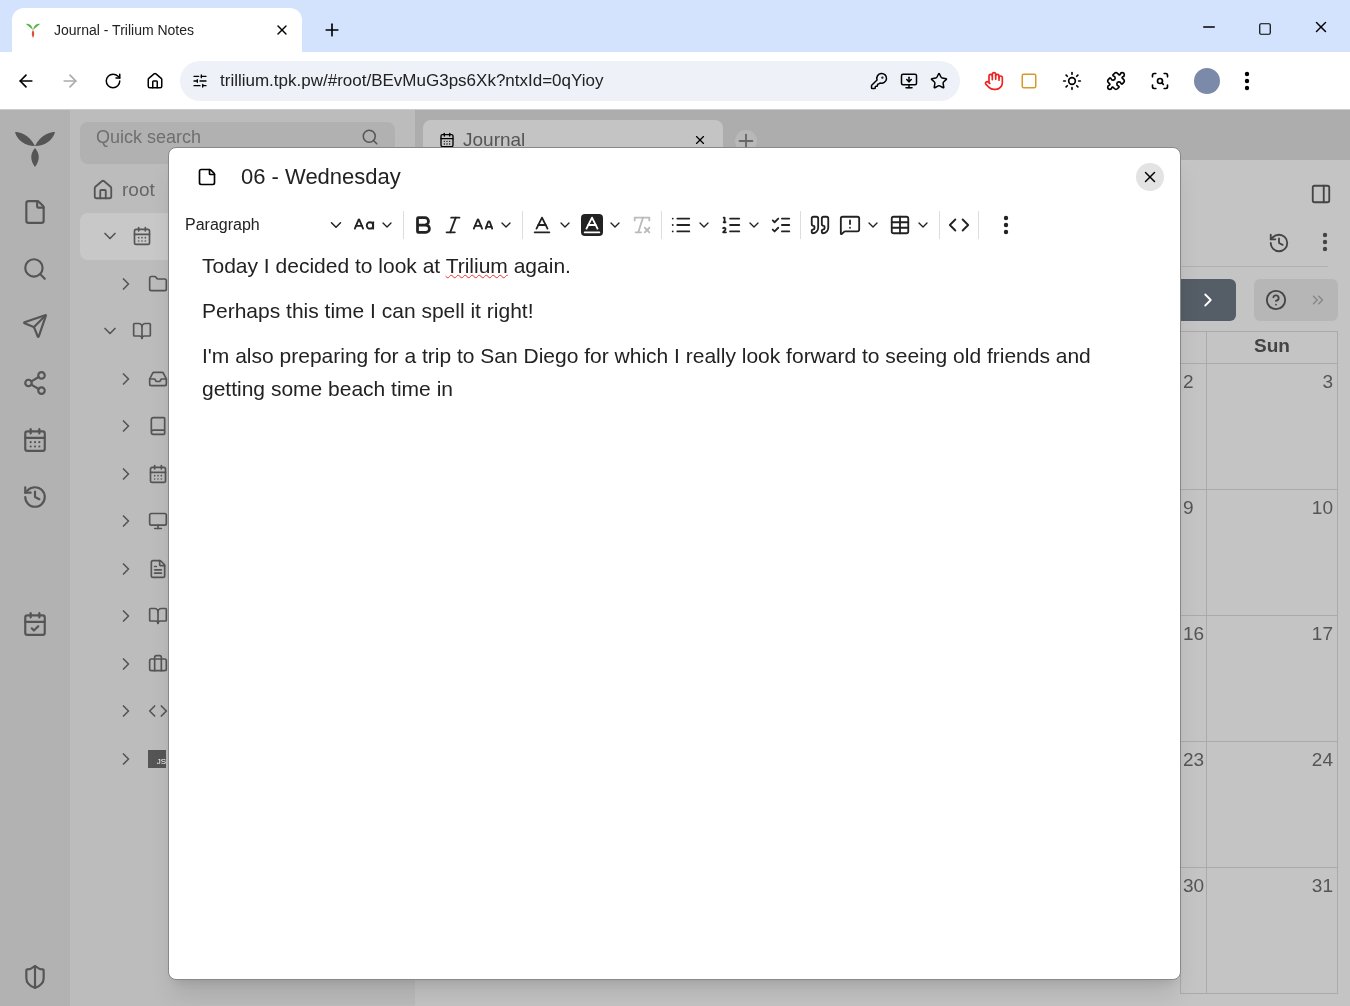 The width and height of the screenshot is (1350, 1006). I want to click on weekday-header: Sun, so click(1272, 348).